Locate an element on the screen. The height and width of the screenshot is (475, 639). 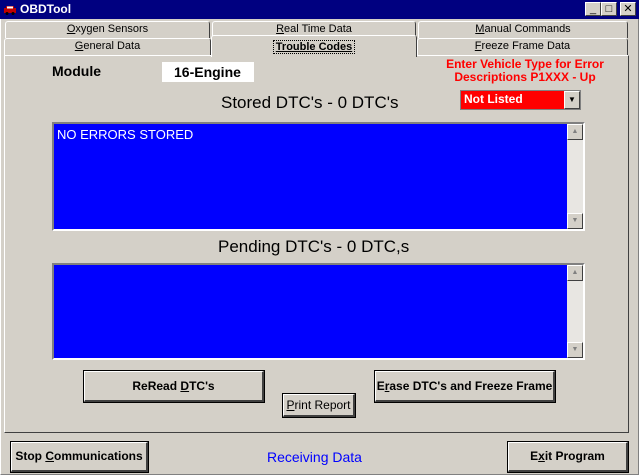
button-label-accel: D is located at coordinates (185, 386).